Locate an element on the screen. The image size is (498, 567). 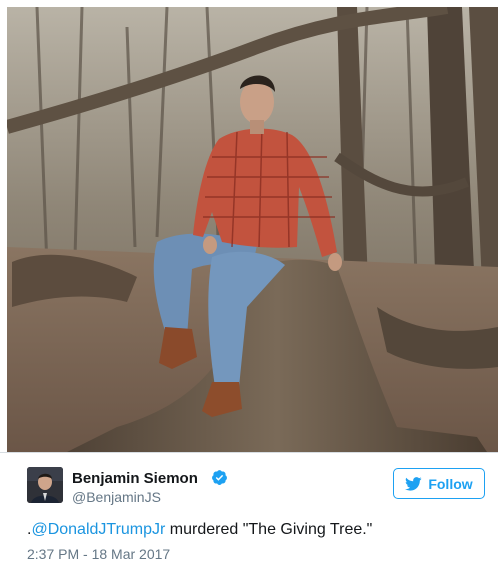
avatar-image is located at coordinates (45, 485).